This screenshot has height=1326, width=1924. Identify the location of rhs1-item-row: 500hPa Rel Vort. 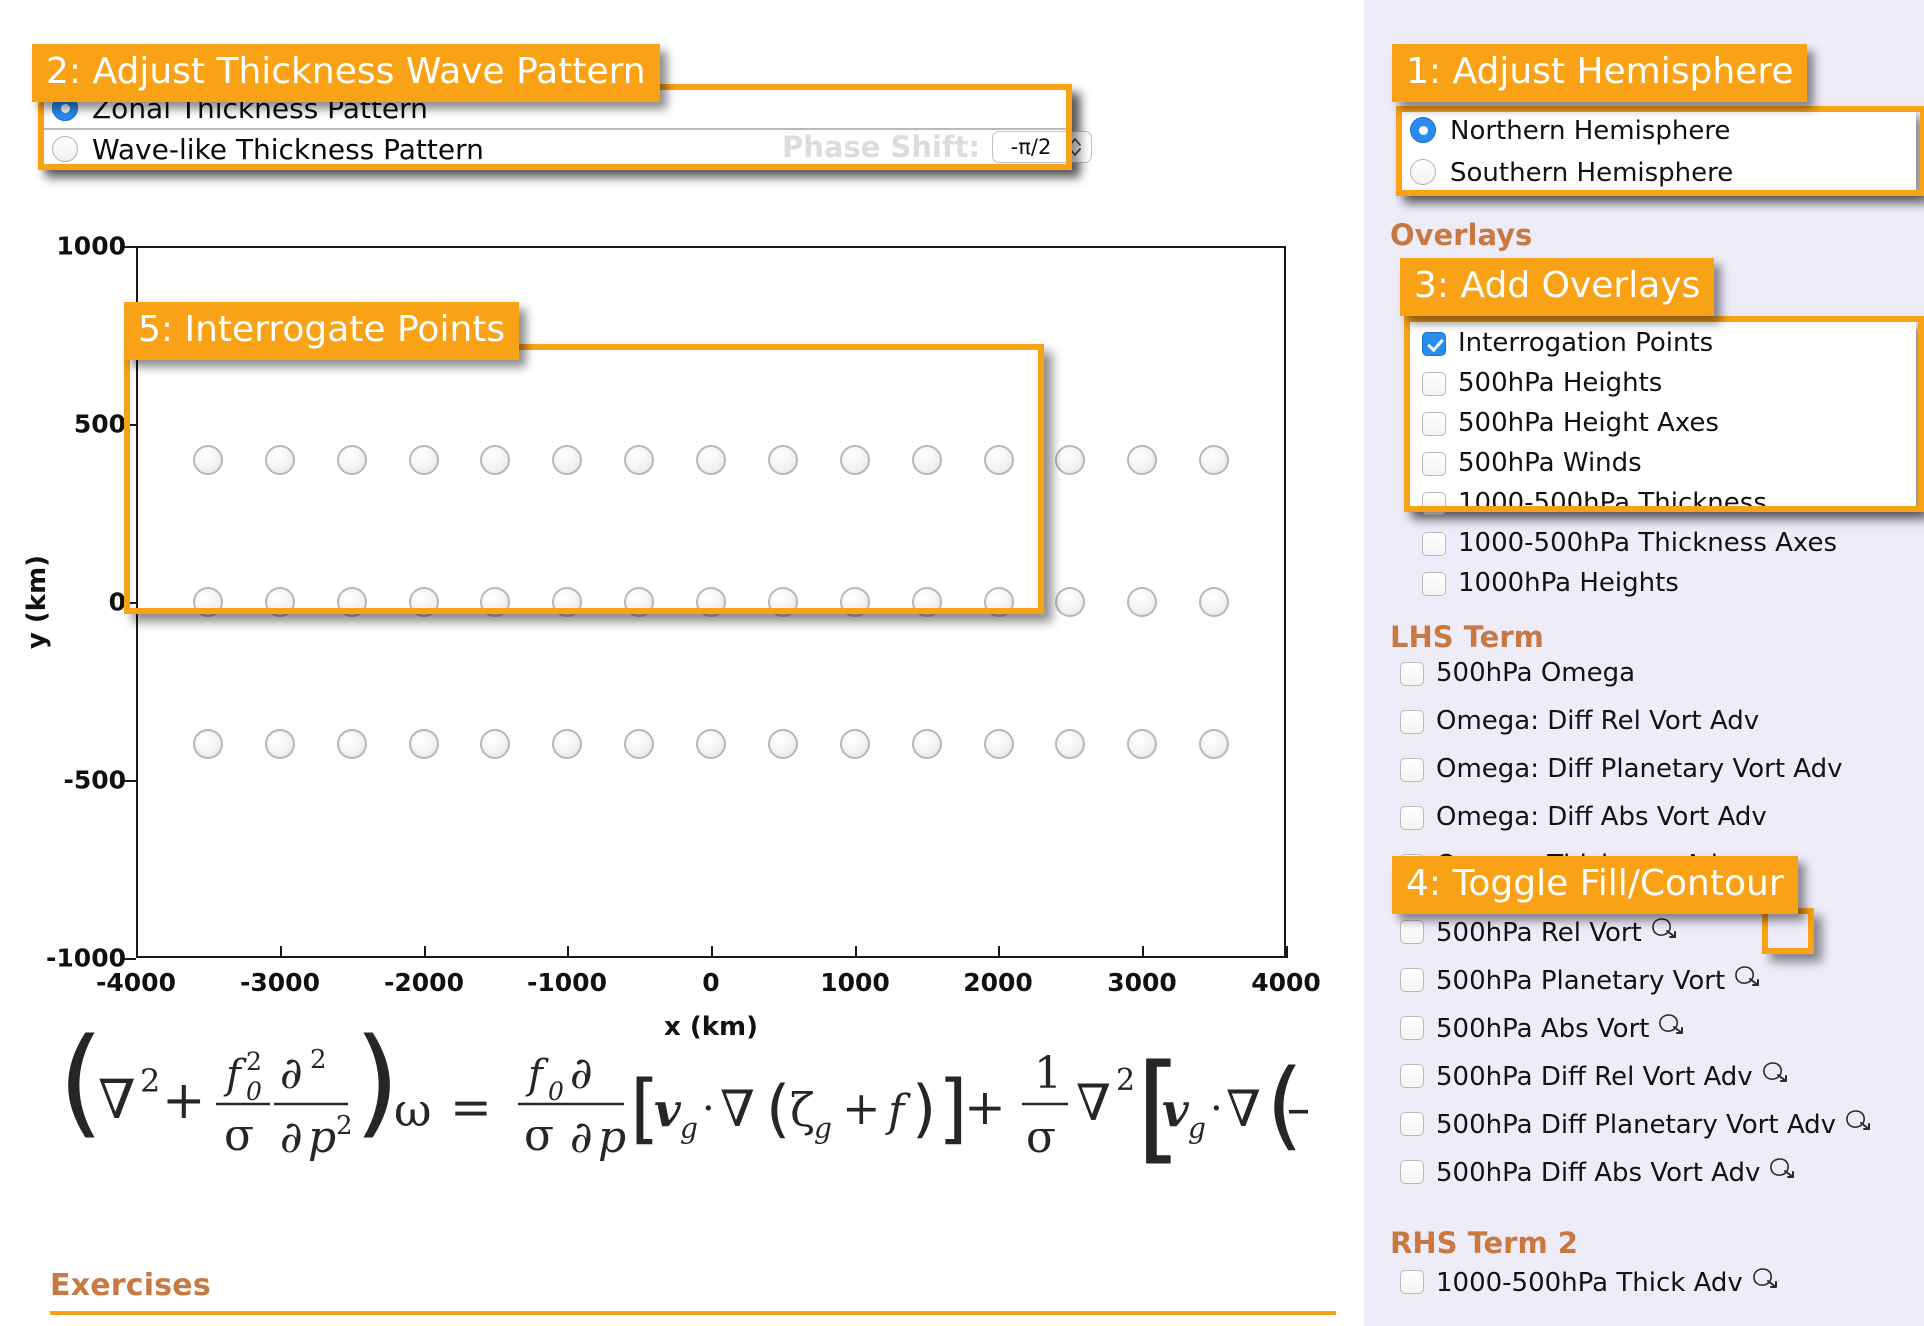
(1662, 936).